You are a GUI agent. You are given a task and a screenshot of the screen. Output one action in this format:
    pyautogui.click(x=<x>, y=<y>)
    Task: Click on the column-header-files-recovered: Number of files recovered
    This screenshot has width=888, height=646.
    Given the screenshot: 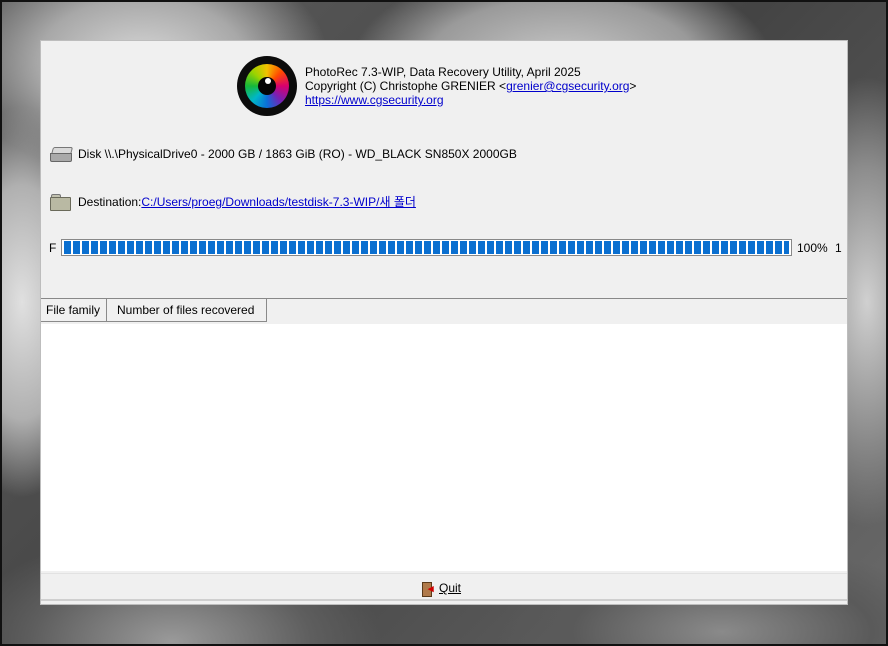 What is the action you would take?
    pyautogui.click(x=187, y=310)
    